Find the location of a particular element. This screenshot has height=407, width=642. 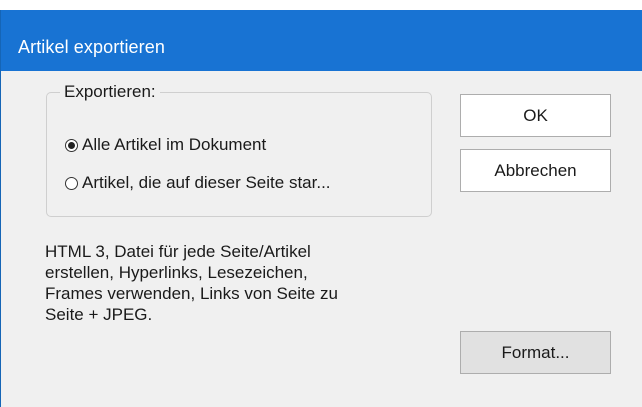

radio-all-articles: Alle Artikel im Dokument is located at coordinates (165, 145).